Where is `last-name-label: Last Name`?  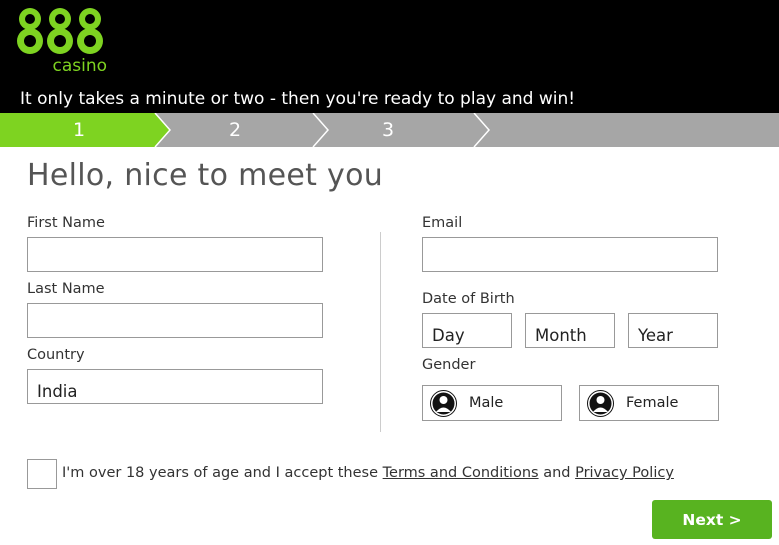
last-name-label: Last Name is located at coordinates (66, 289).